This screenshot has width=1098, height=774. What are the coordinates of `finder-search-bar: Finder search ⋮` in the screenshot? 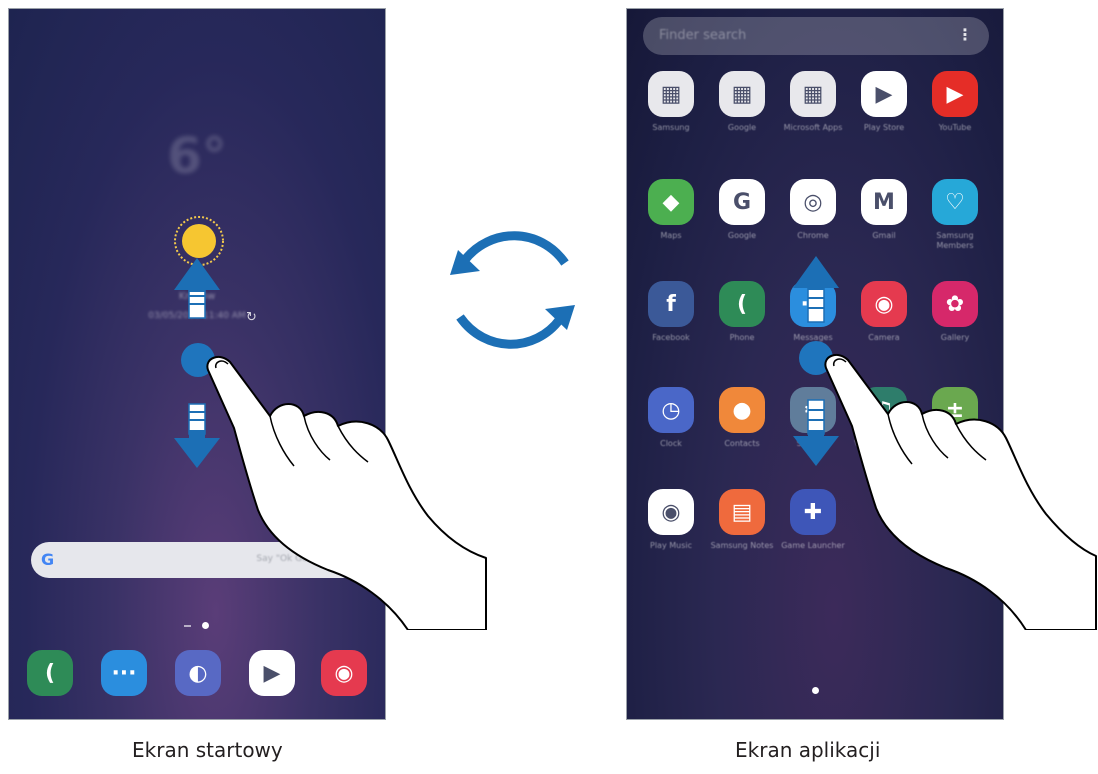 It's located at (816, 36).